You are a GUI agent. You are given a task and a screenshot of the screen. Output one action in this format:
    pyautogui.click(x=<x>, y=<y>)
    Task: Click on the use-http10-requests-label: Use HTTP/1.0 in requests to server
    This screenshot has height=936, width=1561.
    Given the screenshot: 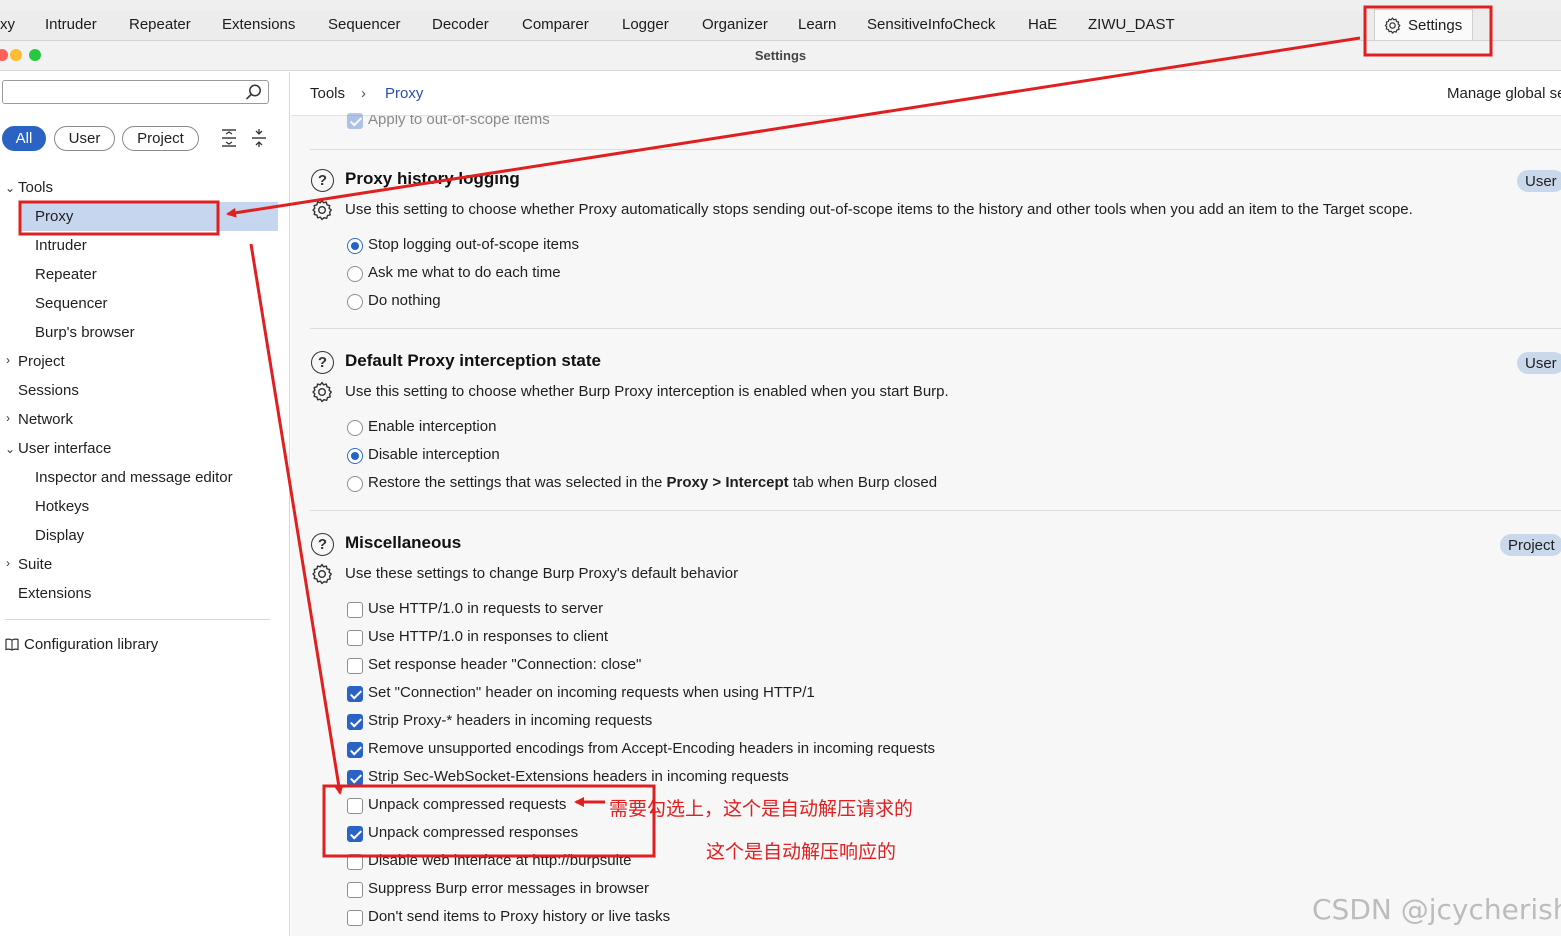 What is the action you would take?
    pyautogui.click(x=485, y=608)
    